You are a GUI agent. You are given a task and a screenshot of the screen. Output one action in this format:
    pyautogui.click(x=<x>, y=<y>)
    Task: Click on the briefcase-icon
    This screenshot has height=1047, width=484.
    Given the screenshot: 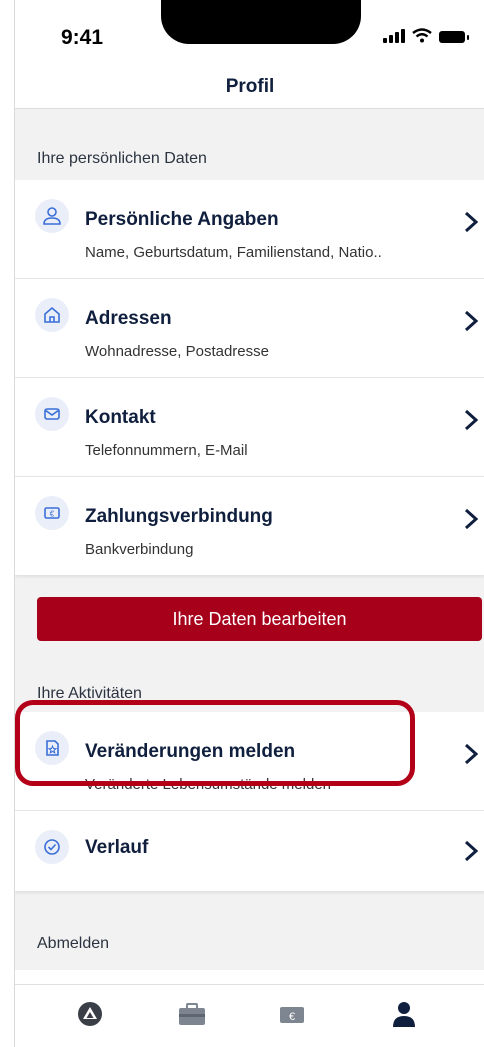 What is the action you would take?
    pyautogui.click(x=192, y=1014)
    